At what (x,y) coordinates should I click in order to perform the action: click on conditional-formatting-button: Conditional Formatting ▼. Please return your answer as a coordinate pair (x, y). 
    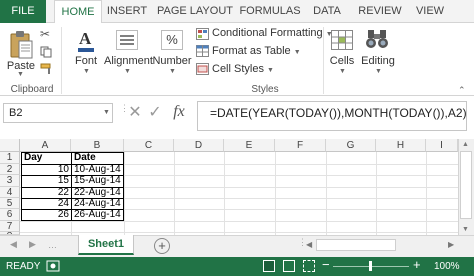
    Looking at the image, I should click on (272, 33).